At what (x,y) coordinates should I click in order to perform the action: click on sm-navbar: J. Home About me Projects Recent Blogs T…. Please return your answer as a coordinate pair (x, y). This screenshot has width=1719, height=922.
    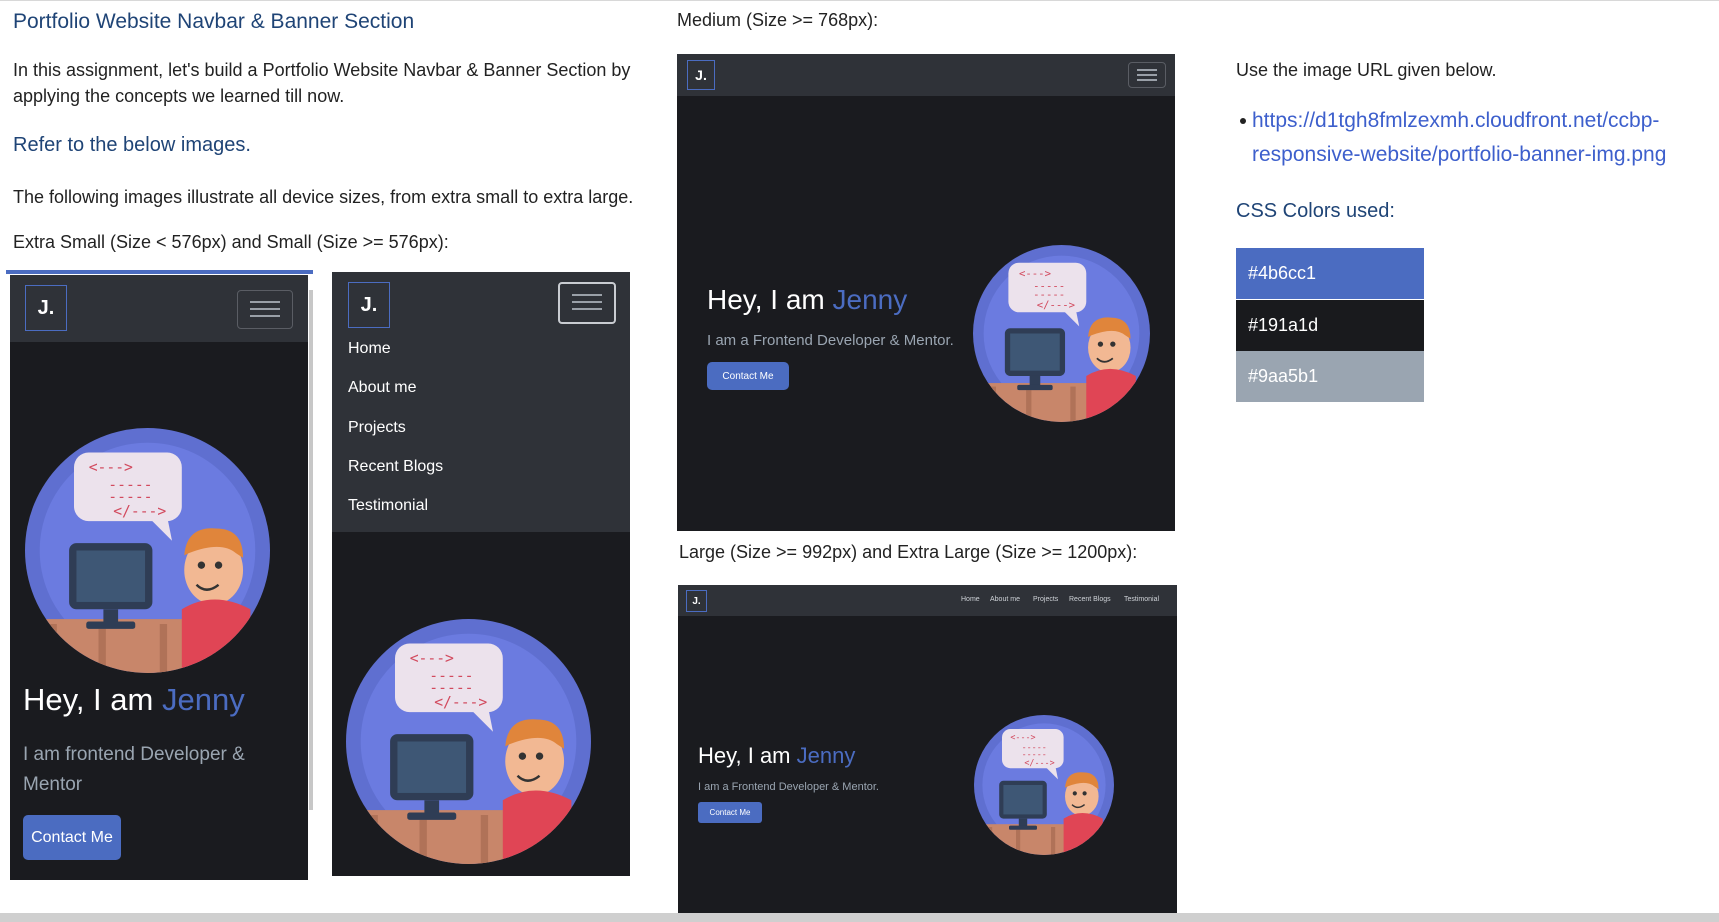
    Looking at the image, I should click on (481, 402).